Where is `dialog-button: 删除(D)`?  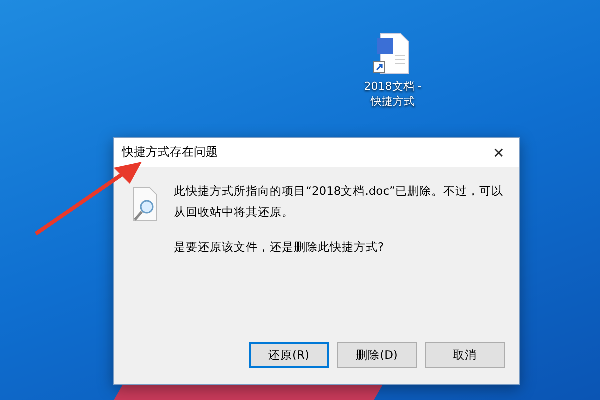 dialog-button: 删除(D) is located at coordinates (377, 355).